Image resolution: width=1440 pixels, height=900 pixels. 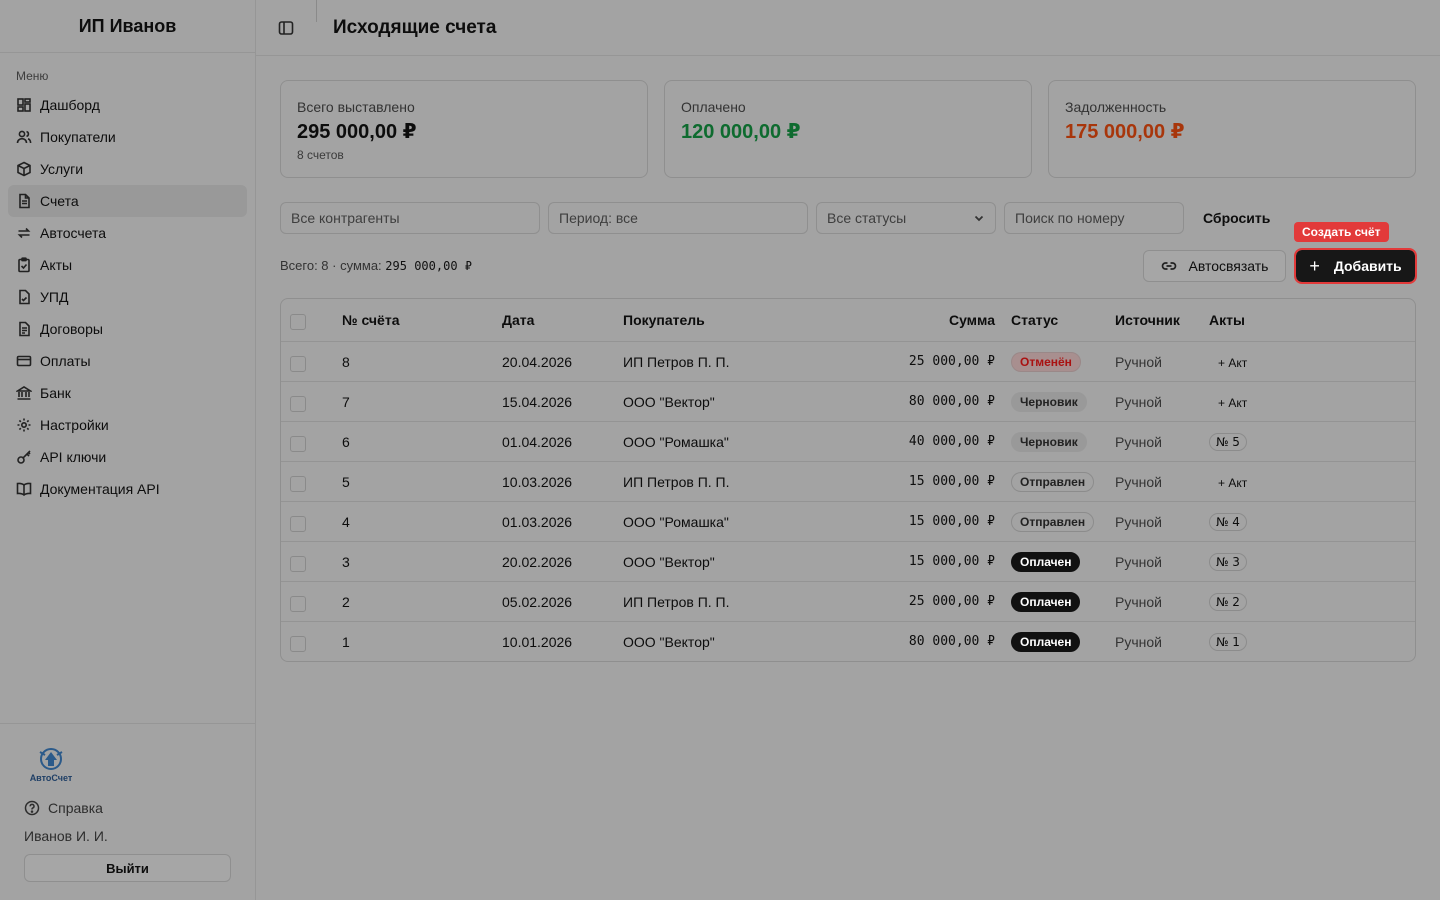 I want to click on invoice-sum: 15 000,00 ₽, so click(x=951, y=561).